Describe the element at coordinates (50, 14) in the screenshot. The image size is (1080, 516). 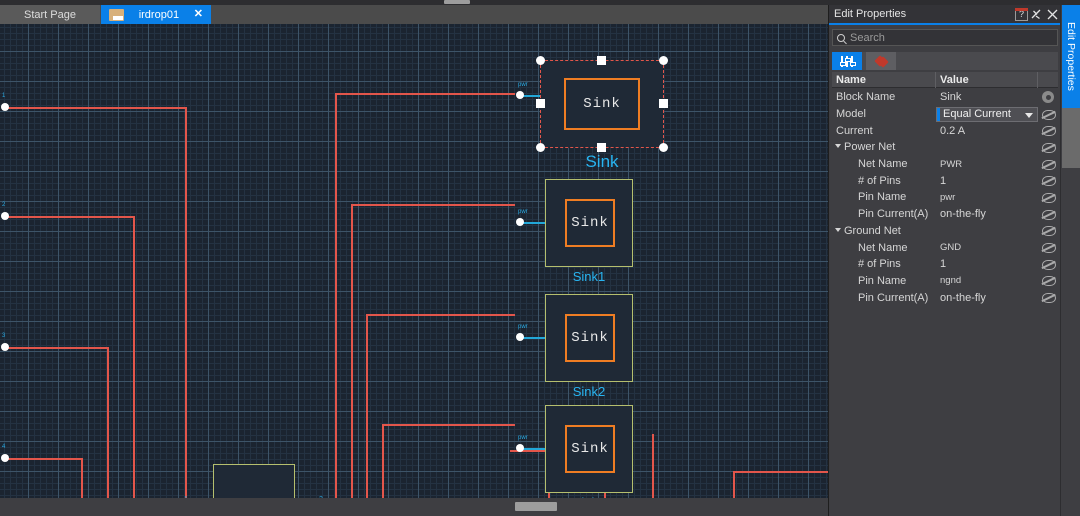
I see `tab-start-page: Start Page` at that location.